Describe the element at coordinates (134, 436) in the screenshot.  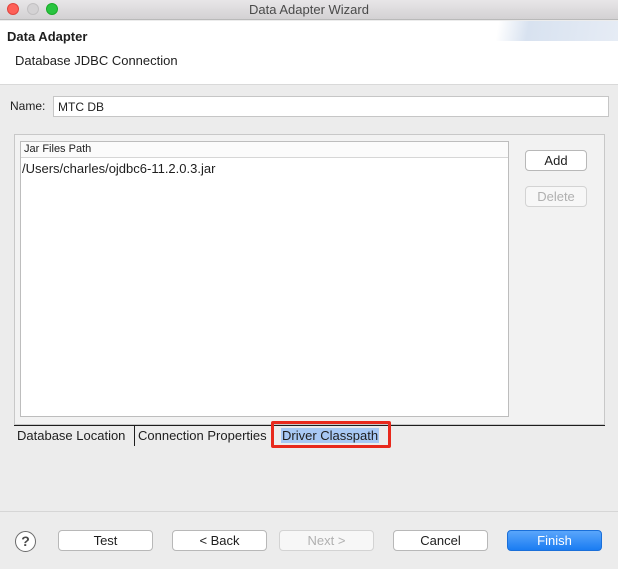
I see `tab-divider` at that location.